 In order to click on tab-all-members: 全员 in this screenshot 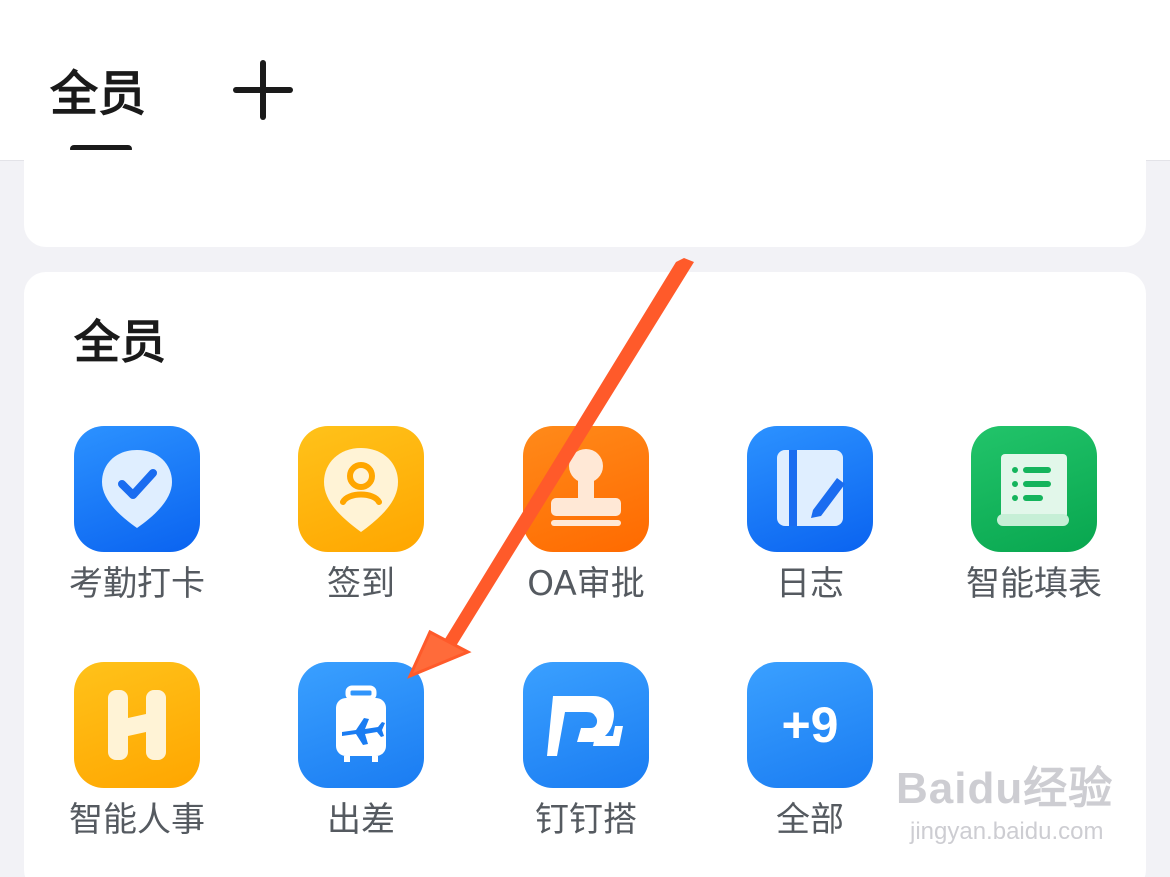, I will do `click(98, 94)`.